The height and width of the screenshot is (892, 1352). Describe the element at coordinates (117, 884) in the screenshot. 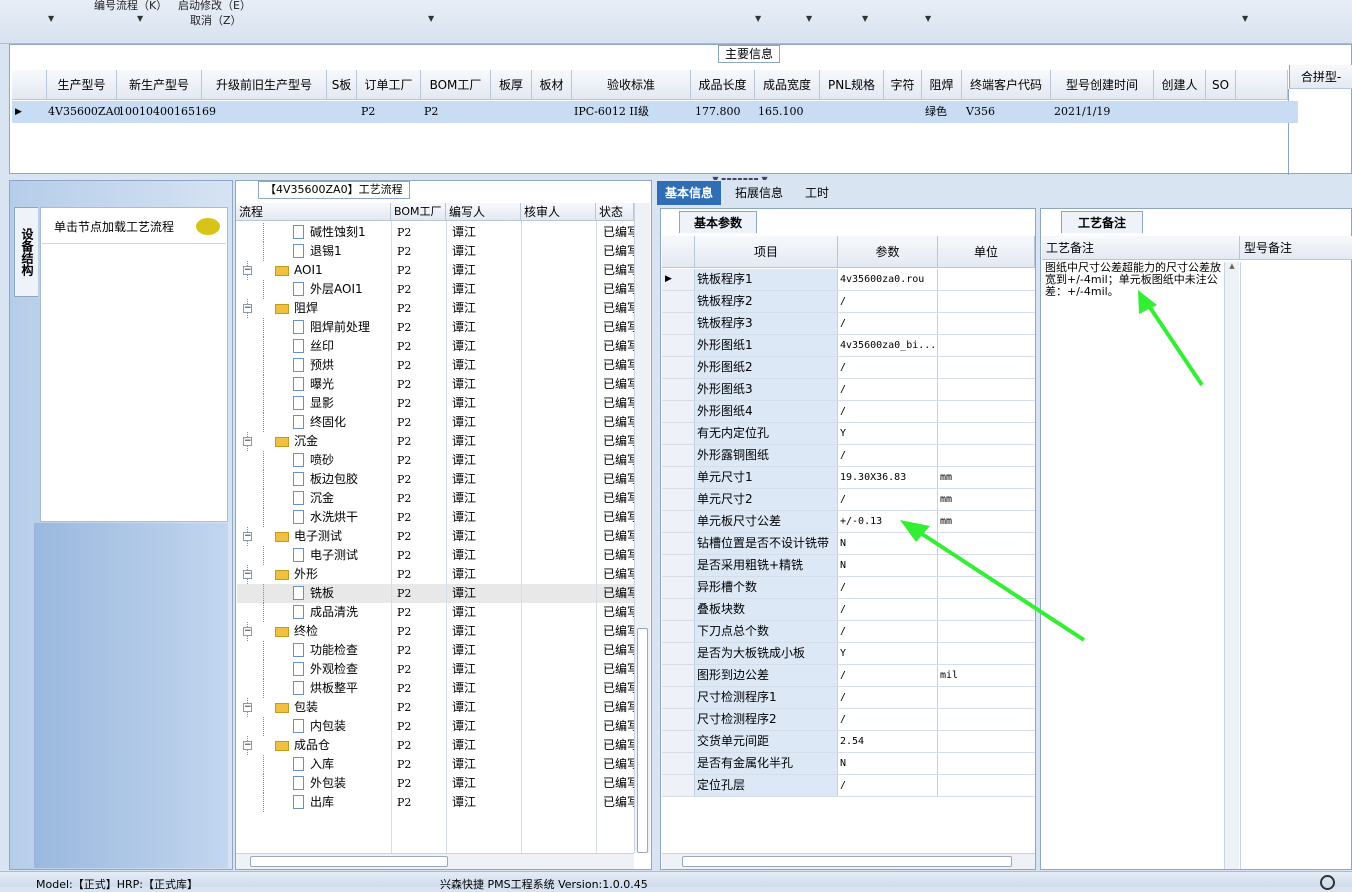

I see `status-left: Model:【正式】HRP:【正式库】` at that location.